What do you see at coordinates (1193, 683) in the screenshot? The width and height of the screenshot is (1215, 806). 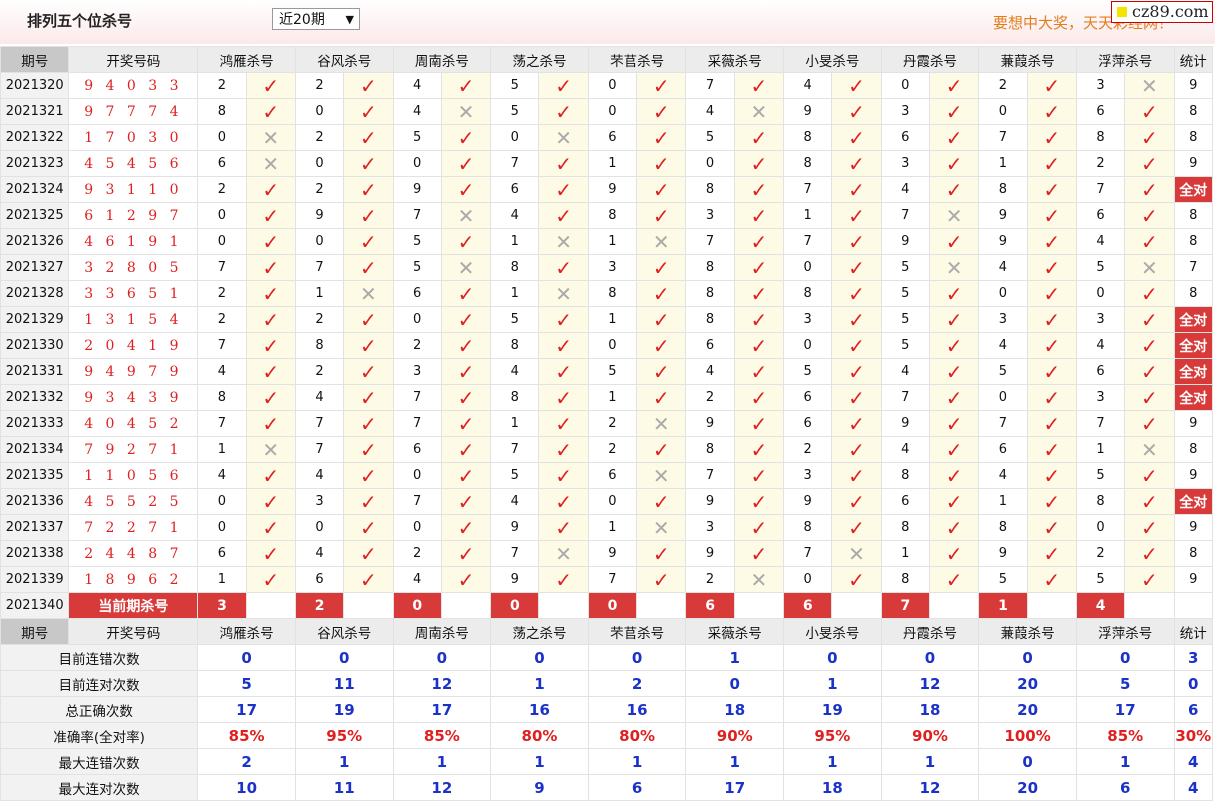 I see `summary-stat: 0` at bounding box center [1193, 683].